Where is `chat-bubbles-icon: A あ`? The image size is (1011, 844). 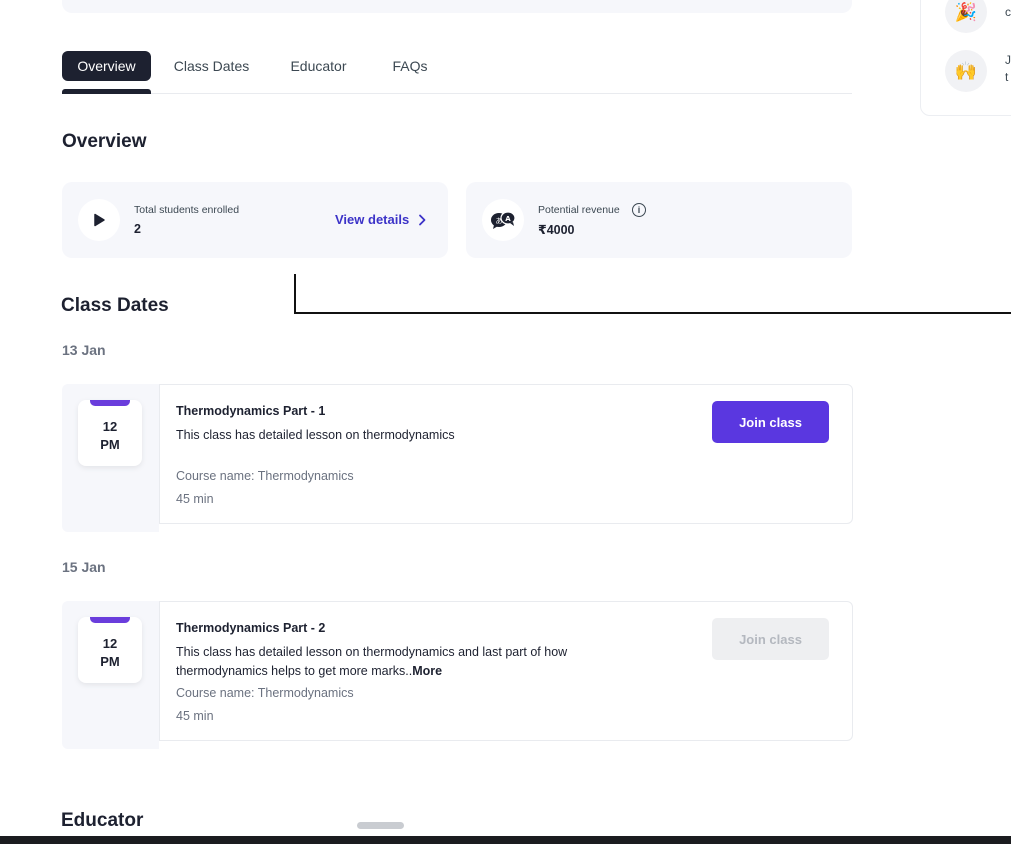 chat-bubbles-icon: A あ is located at coordinates (503, 220).